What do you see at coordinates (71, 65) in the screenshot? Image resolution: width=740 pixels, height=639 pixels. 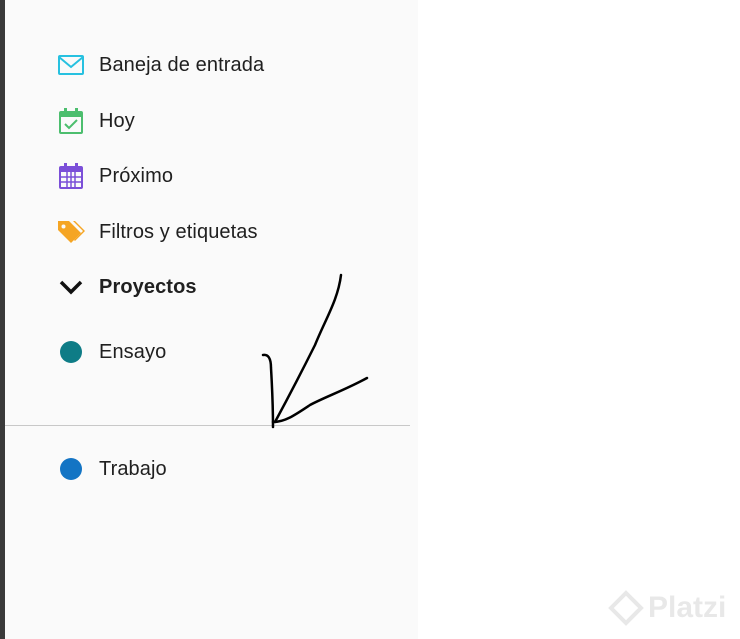 I see `inbox-icon` at bounding box center [71, 65].